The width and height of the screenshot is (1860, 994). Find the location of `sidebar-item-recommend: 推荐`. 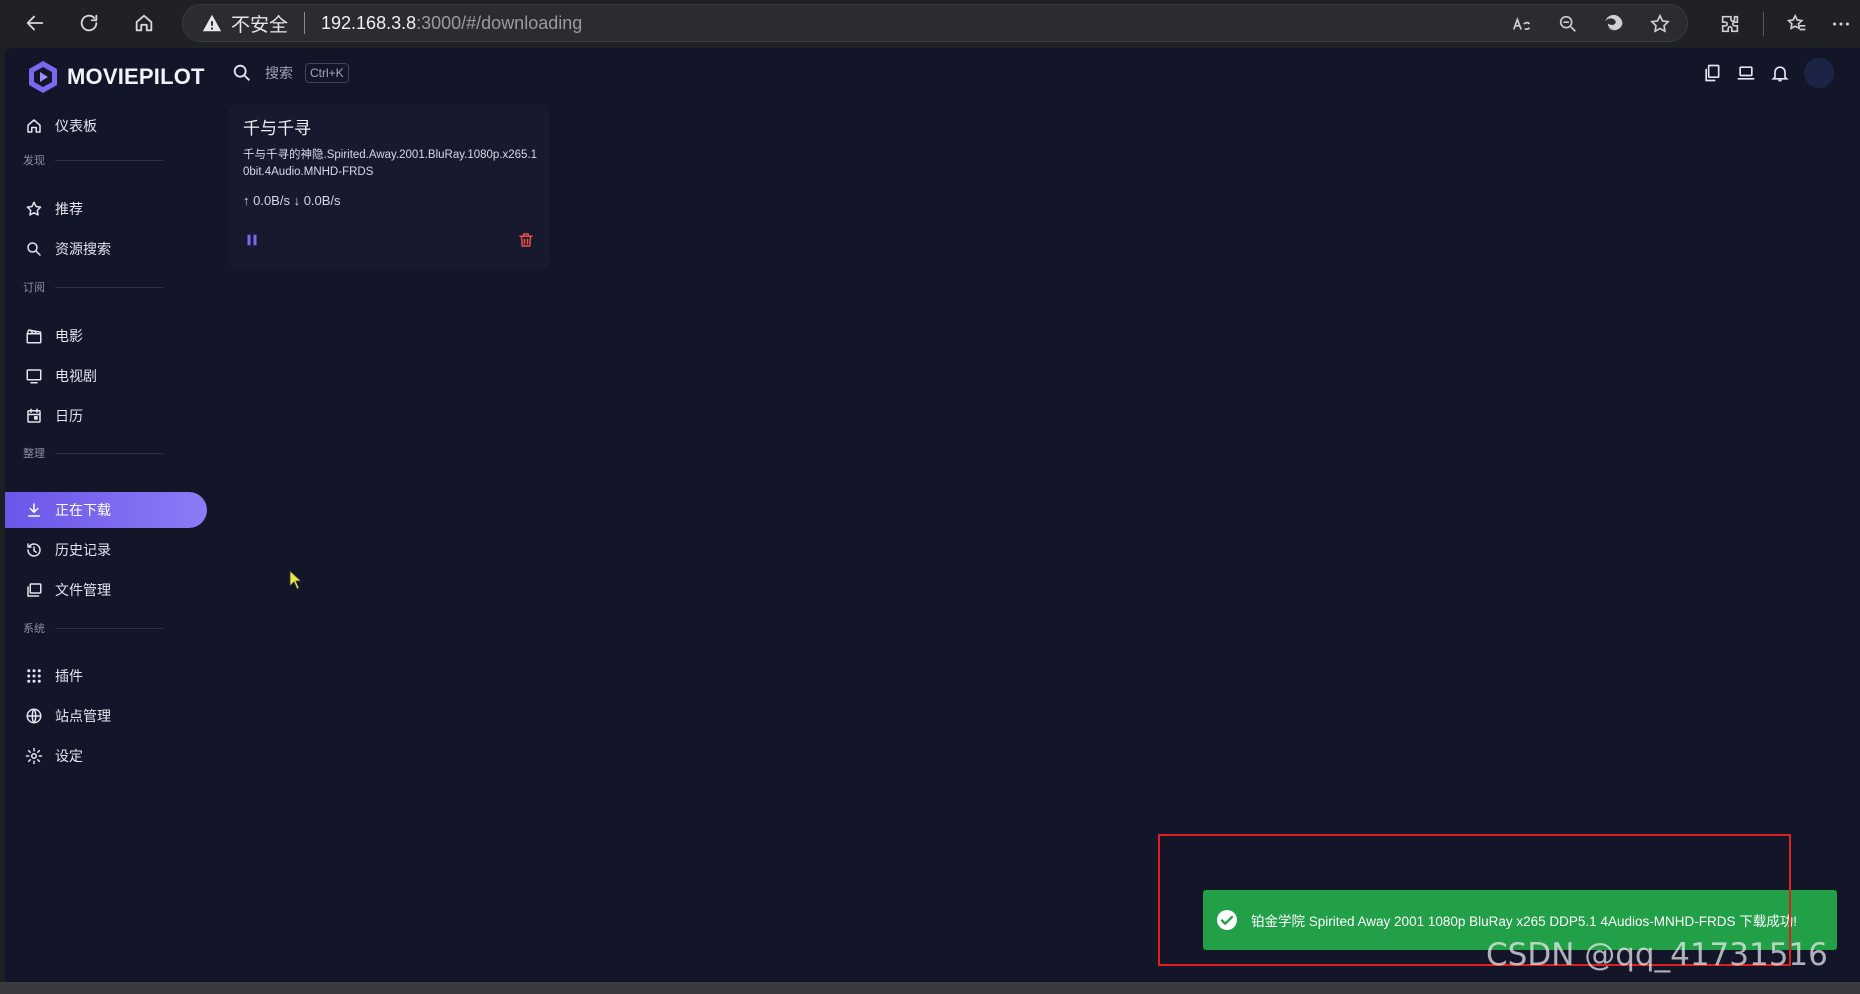

sidebar-item-recommend: 推荐 is located at coordinates (106, 209).